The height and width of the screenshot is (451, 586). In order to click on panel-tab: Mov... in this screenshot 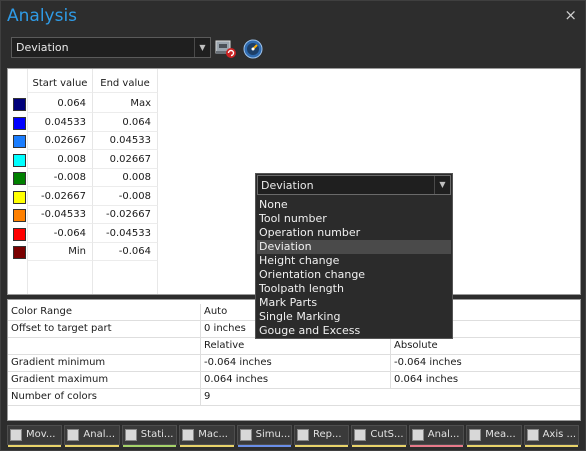, I will do `click(35, 436)`.